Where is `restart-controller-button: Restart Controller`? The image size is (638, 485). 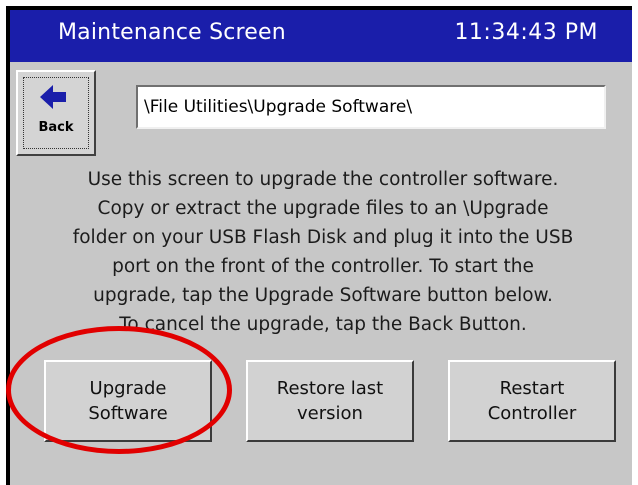 restart-controller-button: Restart Controller is located at coordinates (532, 401).